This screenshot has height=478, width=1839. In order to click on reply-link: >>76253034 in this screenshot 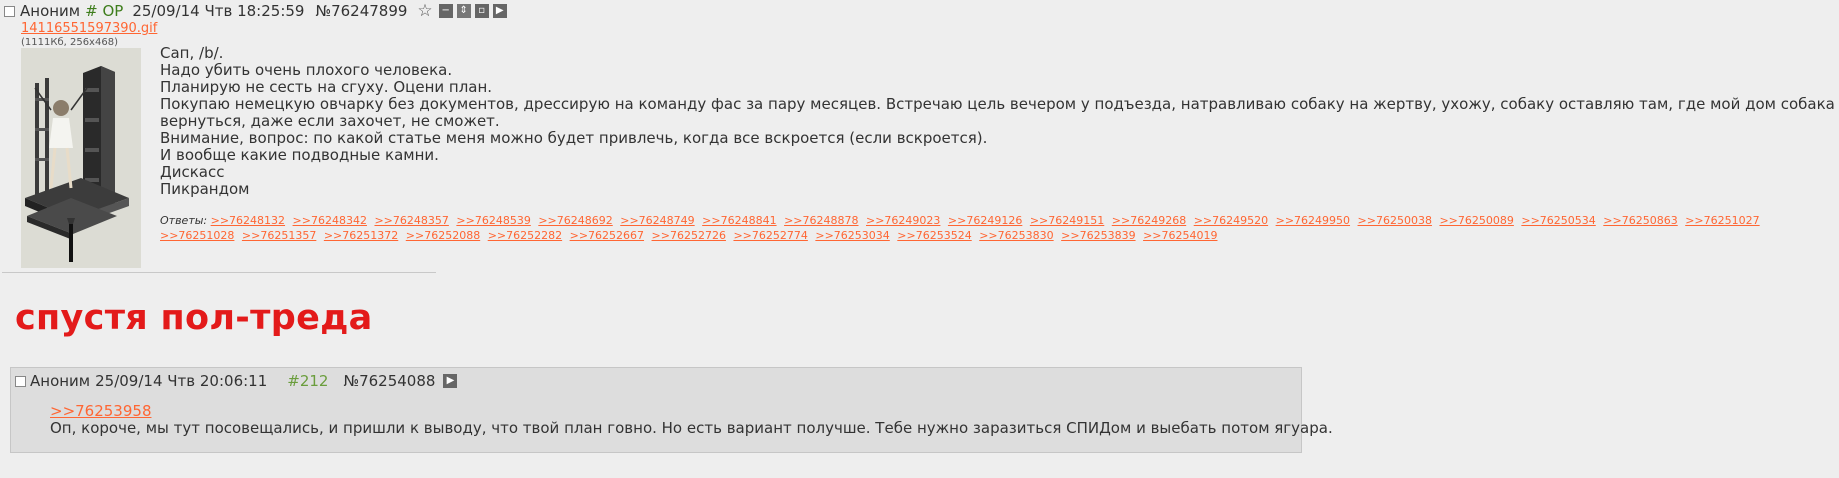, I will do `click(852, 235)`.